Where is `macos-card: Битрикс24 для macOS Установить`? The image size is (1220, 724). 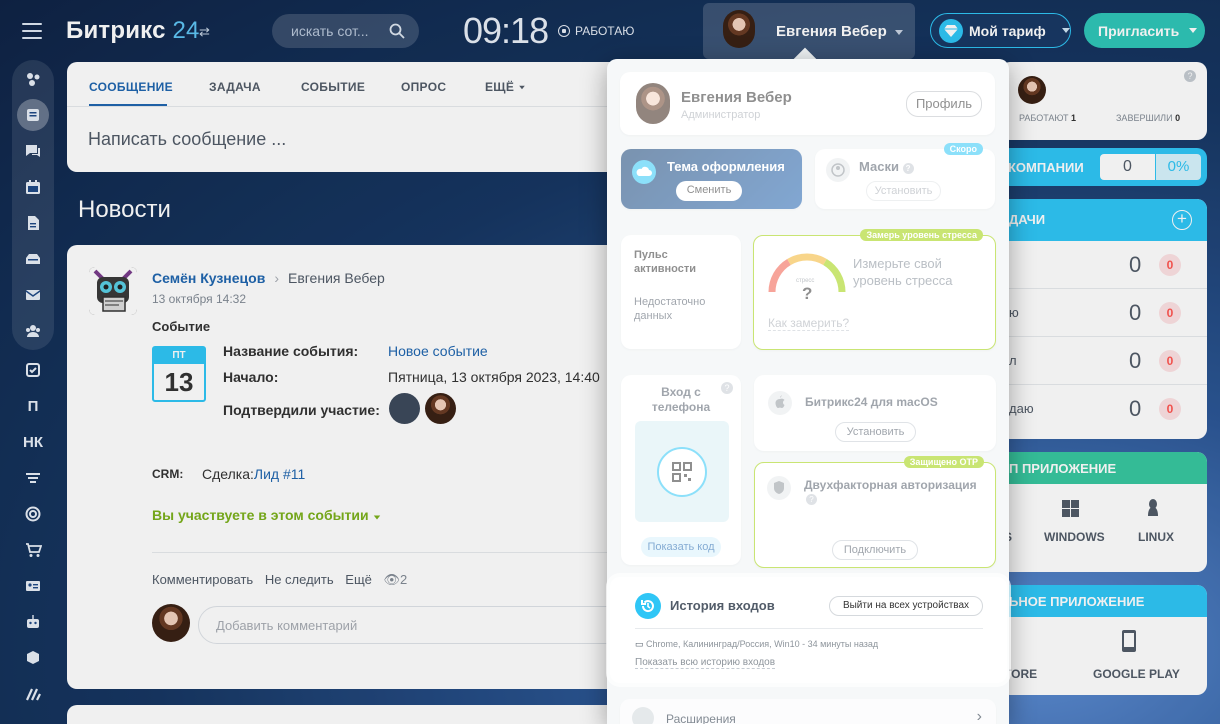
macos-card: Битрикс24 для macOS Установить is located at coordinates (875, 413).